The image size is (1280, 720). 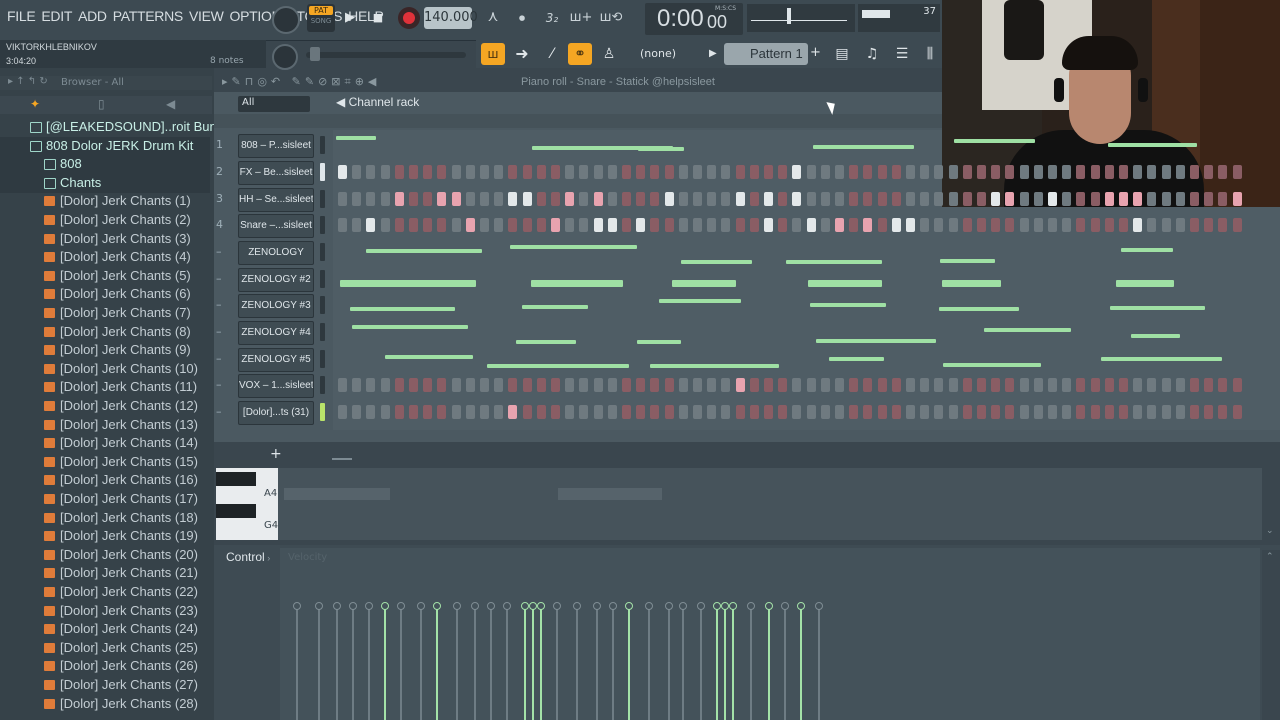 What do you see at coordinates (276, 306) in the screenshot?
I see `channel-button: ZENOLOGY #3` at bounding box center [276, 306].